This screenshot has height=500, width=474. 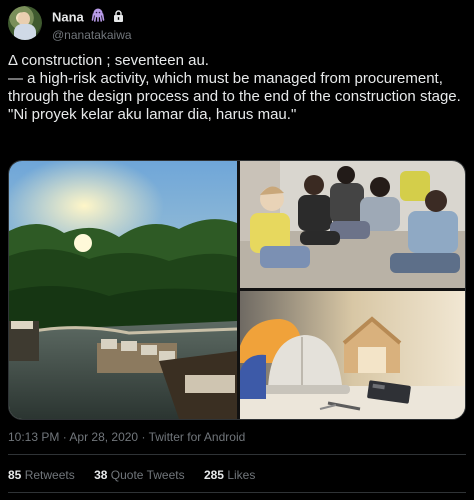 I want to click on retweets-count: 85, so click(x=15, y=475).